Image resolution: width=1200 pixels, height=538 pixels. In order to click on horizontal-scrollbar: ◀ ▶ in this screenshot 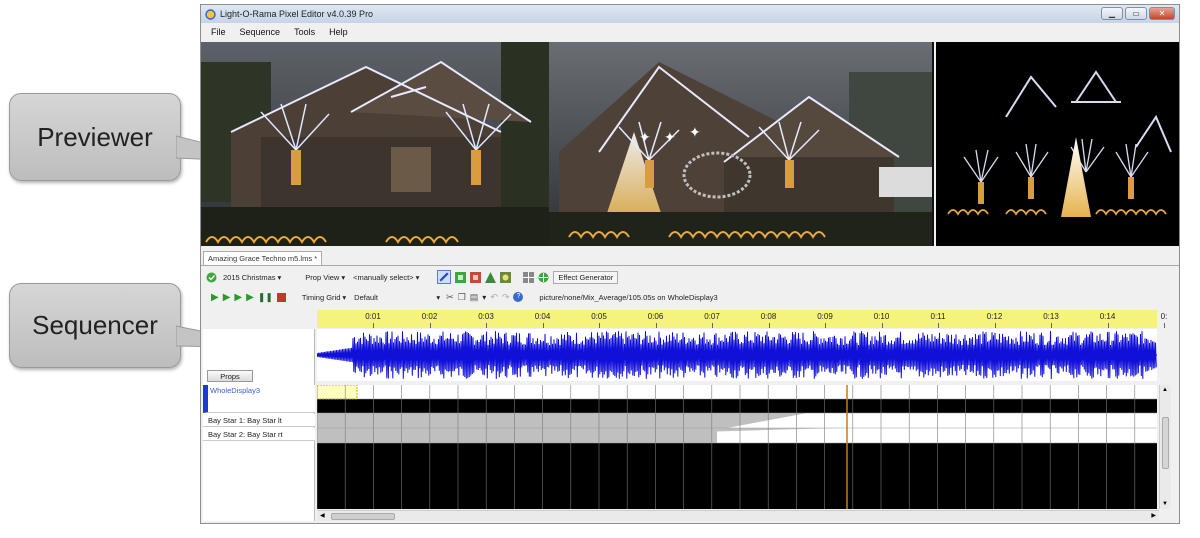, I will do `click(738, 515)`.